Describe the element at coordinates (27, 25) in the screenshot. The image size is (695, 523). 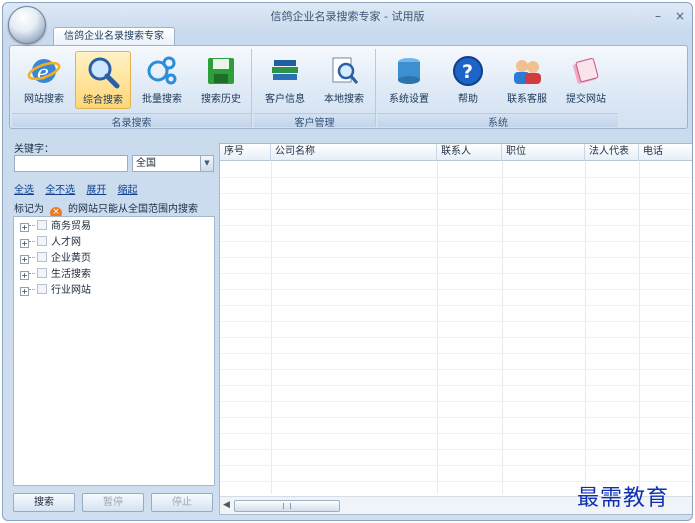
I see `app-menu-orb` at that location.